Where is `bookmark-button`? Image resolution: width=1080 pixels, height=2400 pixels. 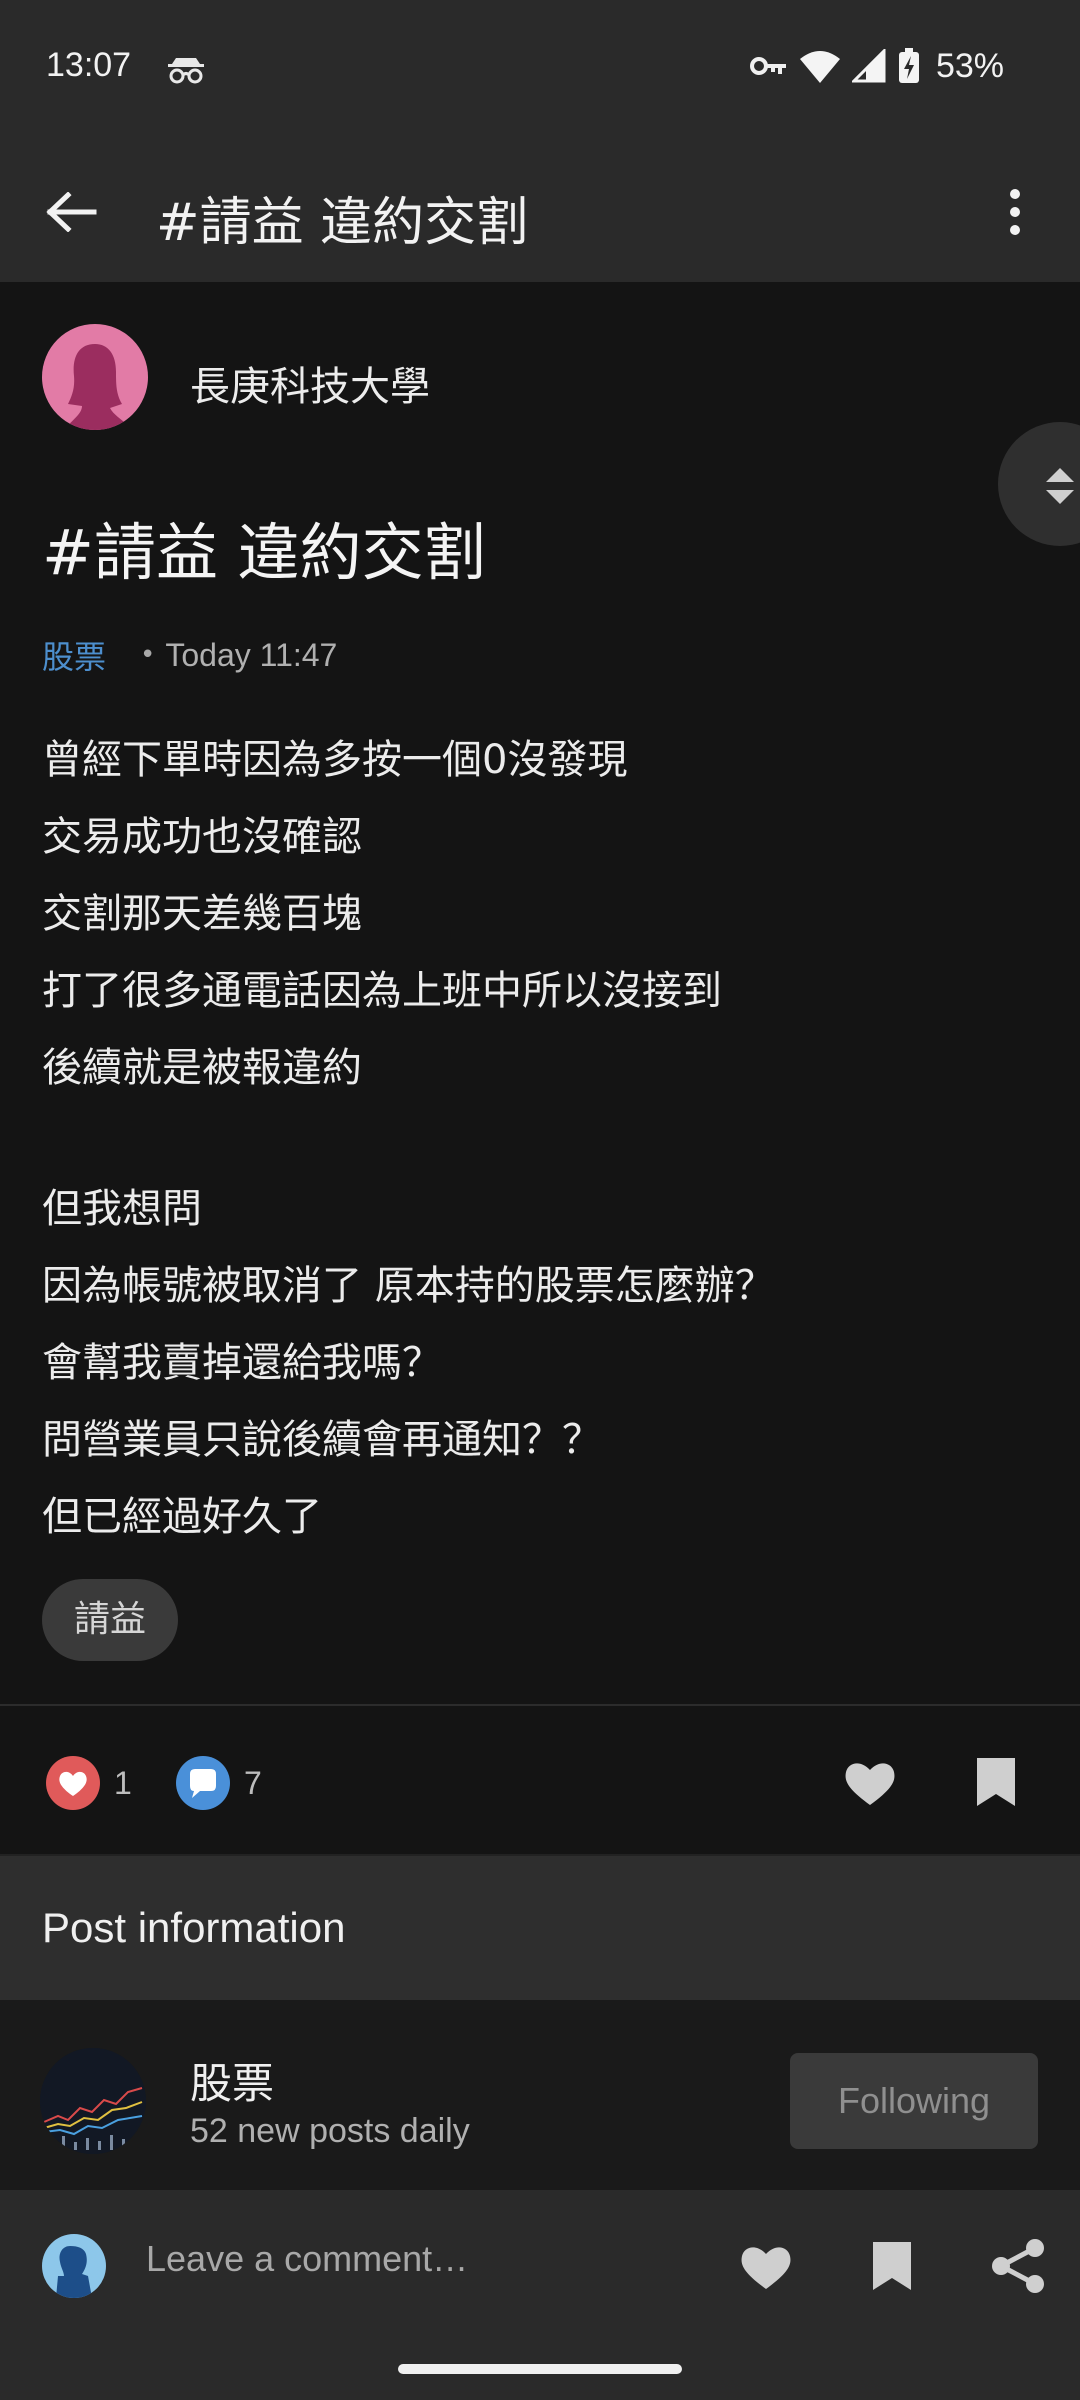
bookmark-button is located at coordinates (996, 1782).